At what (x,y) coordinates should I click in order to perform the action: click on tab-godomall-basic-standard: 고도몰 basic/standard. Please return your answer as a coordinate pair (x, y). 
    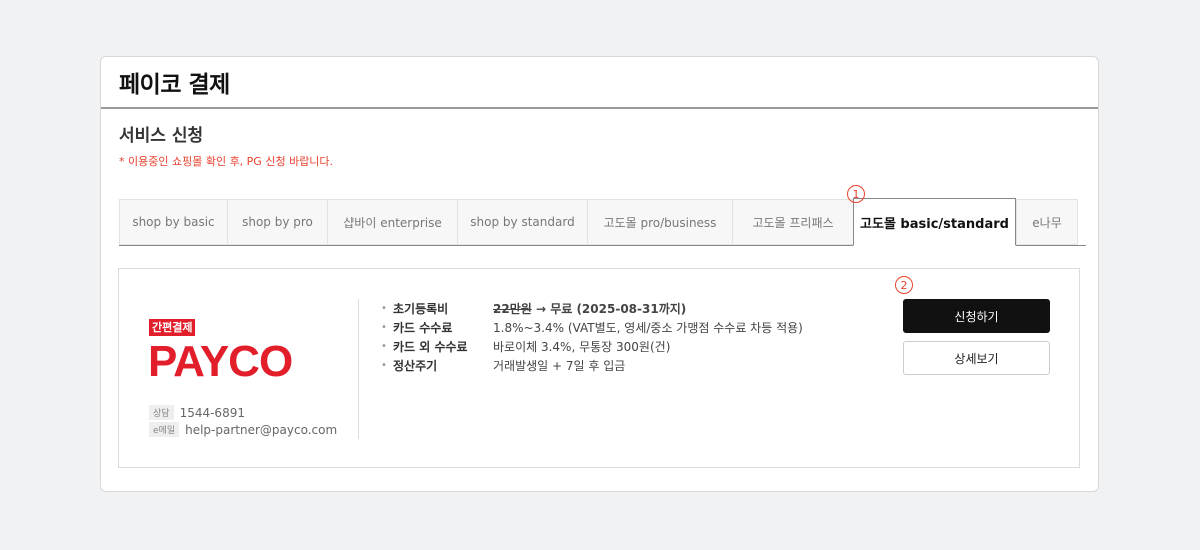
    Looking at the image, I should click on (934, 222).